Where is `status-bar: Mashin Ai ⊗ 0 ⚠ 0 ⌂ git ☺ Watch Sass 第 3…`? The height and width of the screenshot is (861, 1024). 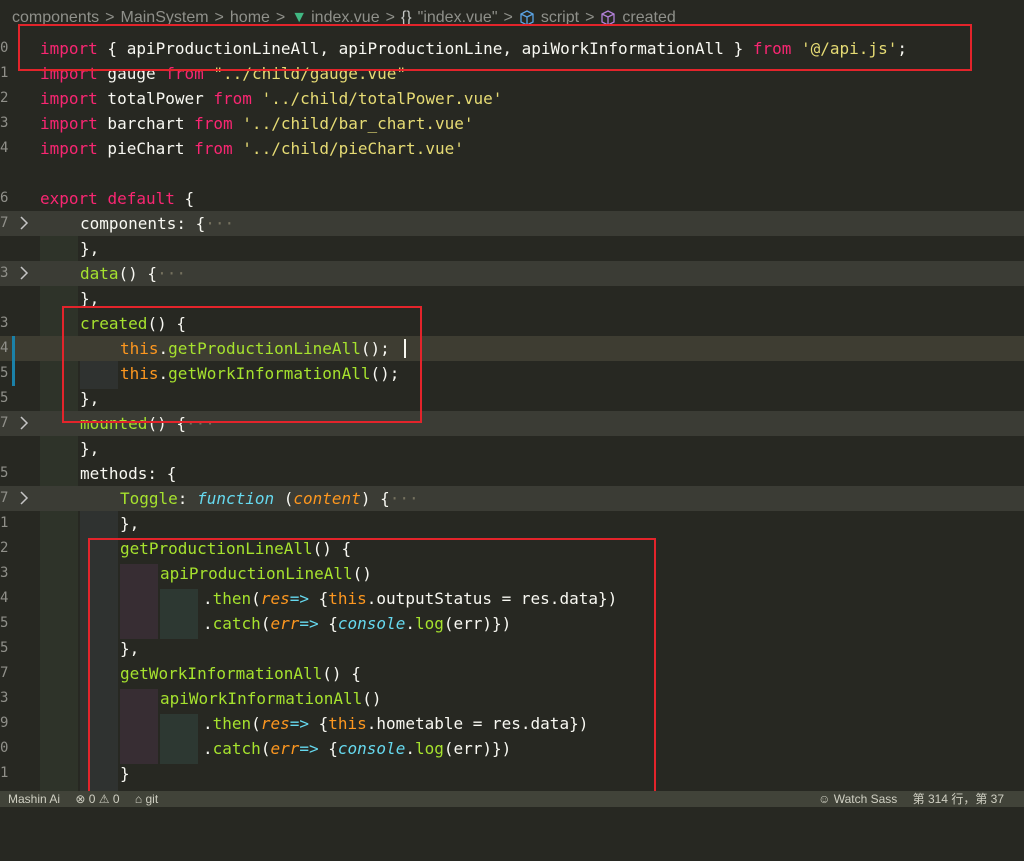 status-bar: Mashin Ai ⊗ 0 ⚠ 0 ⌂ git ☺ Watch Sass 第 3… is located at coordinates (512, 799).